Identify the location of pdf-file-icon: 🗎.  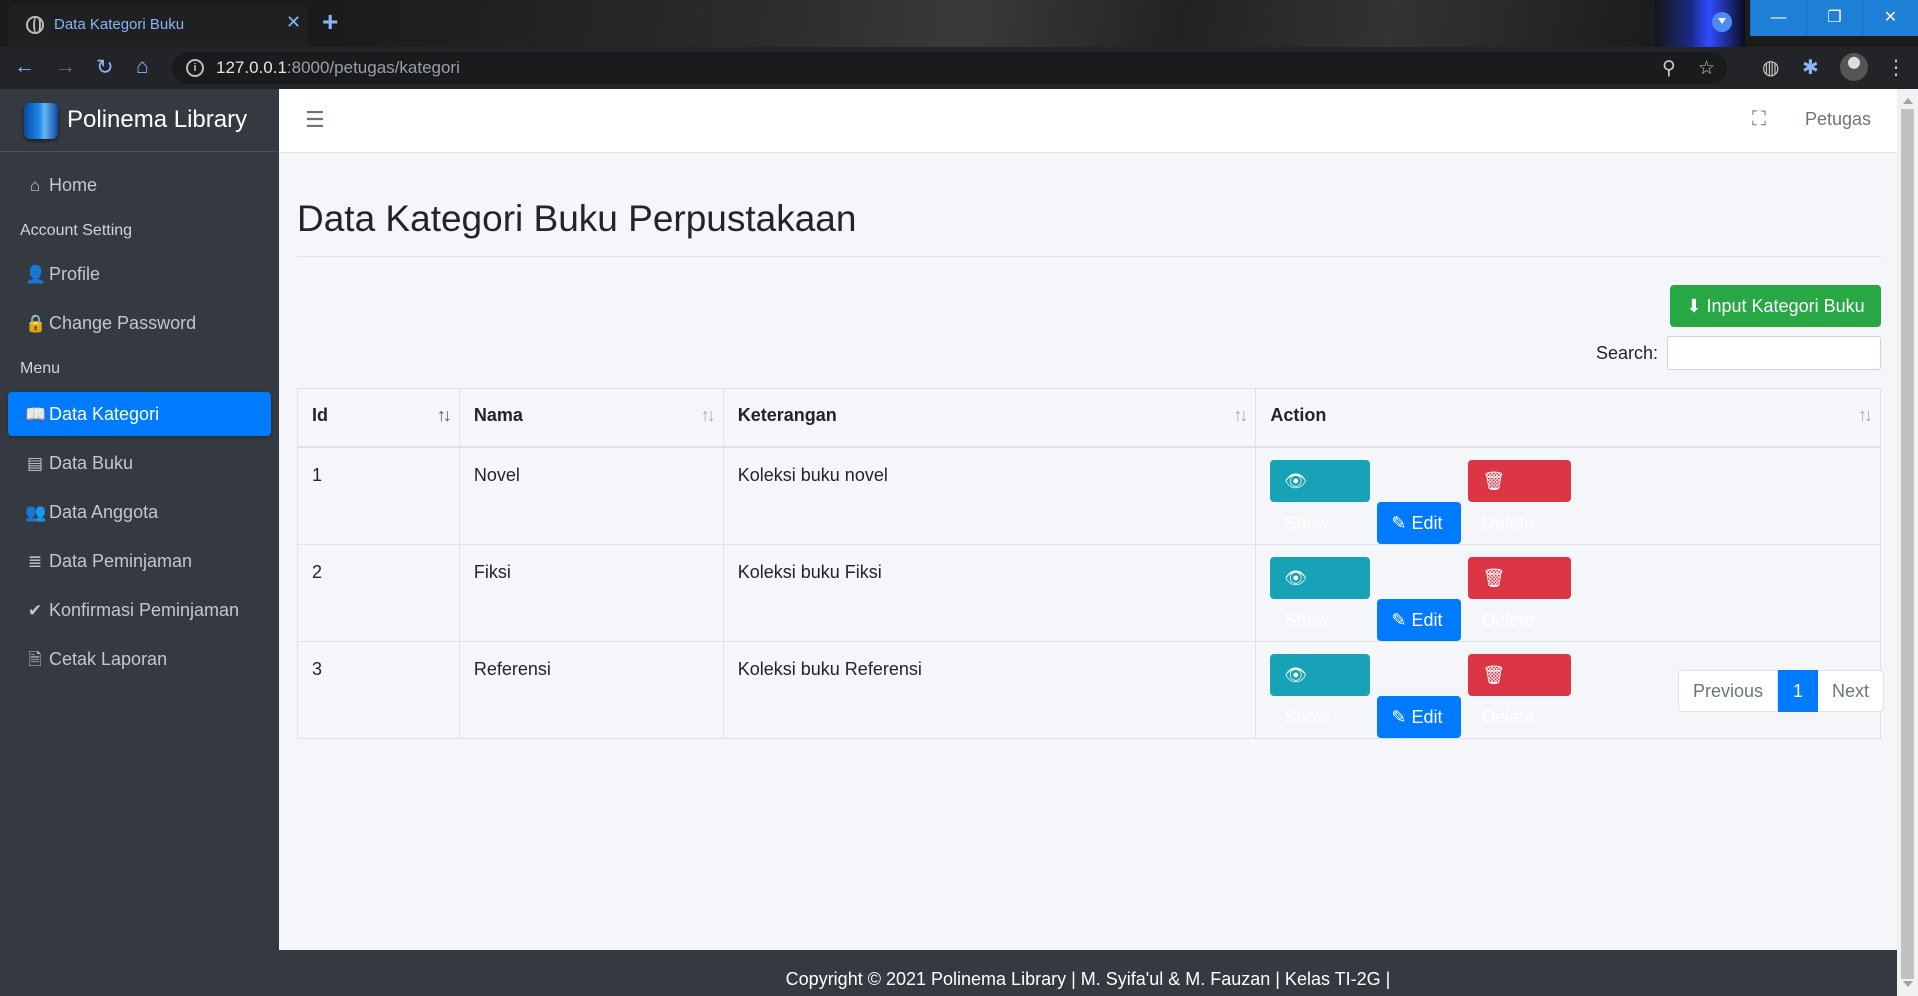
(35, 659).